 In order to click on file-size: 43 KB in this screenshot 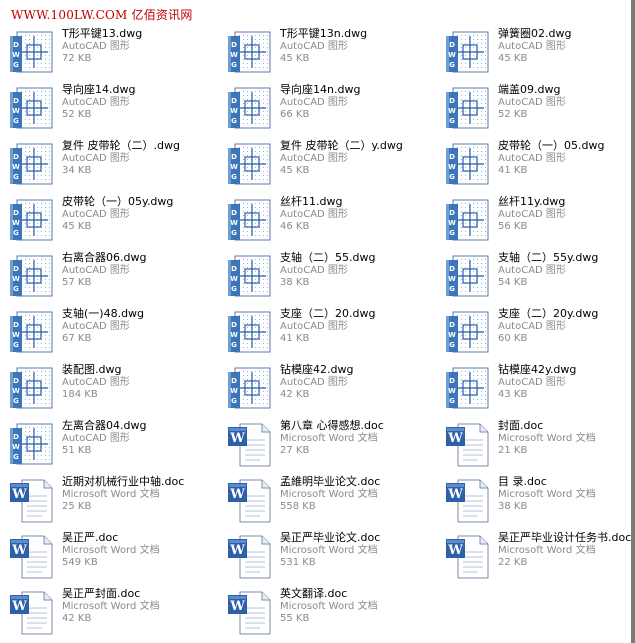, I will do `click(513, 394)`.